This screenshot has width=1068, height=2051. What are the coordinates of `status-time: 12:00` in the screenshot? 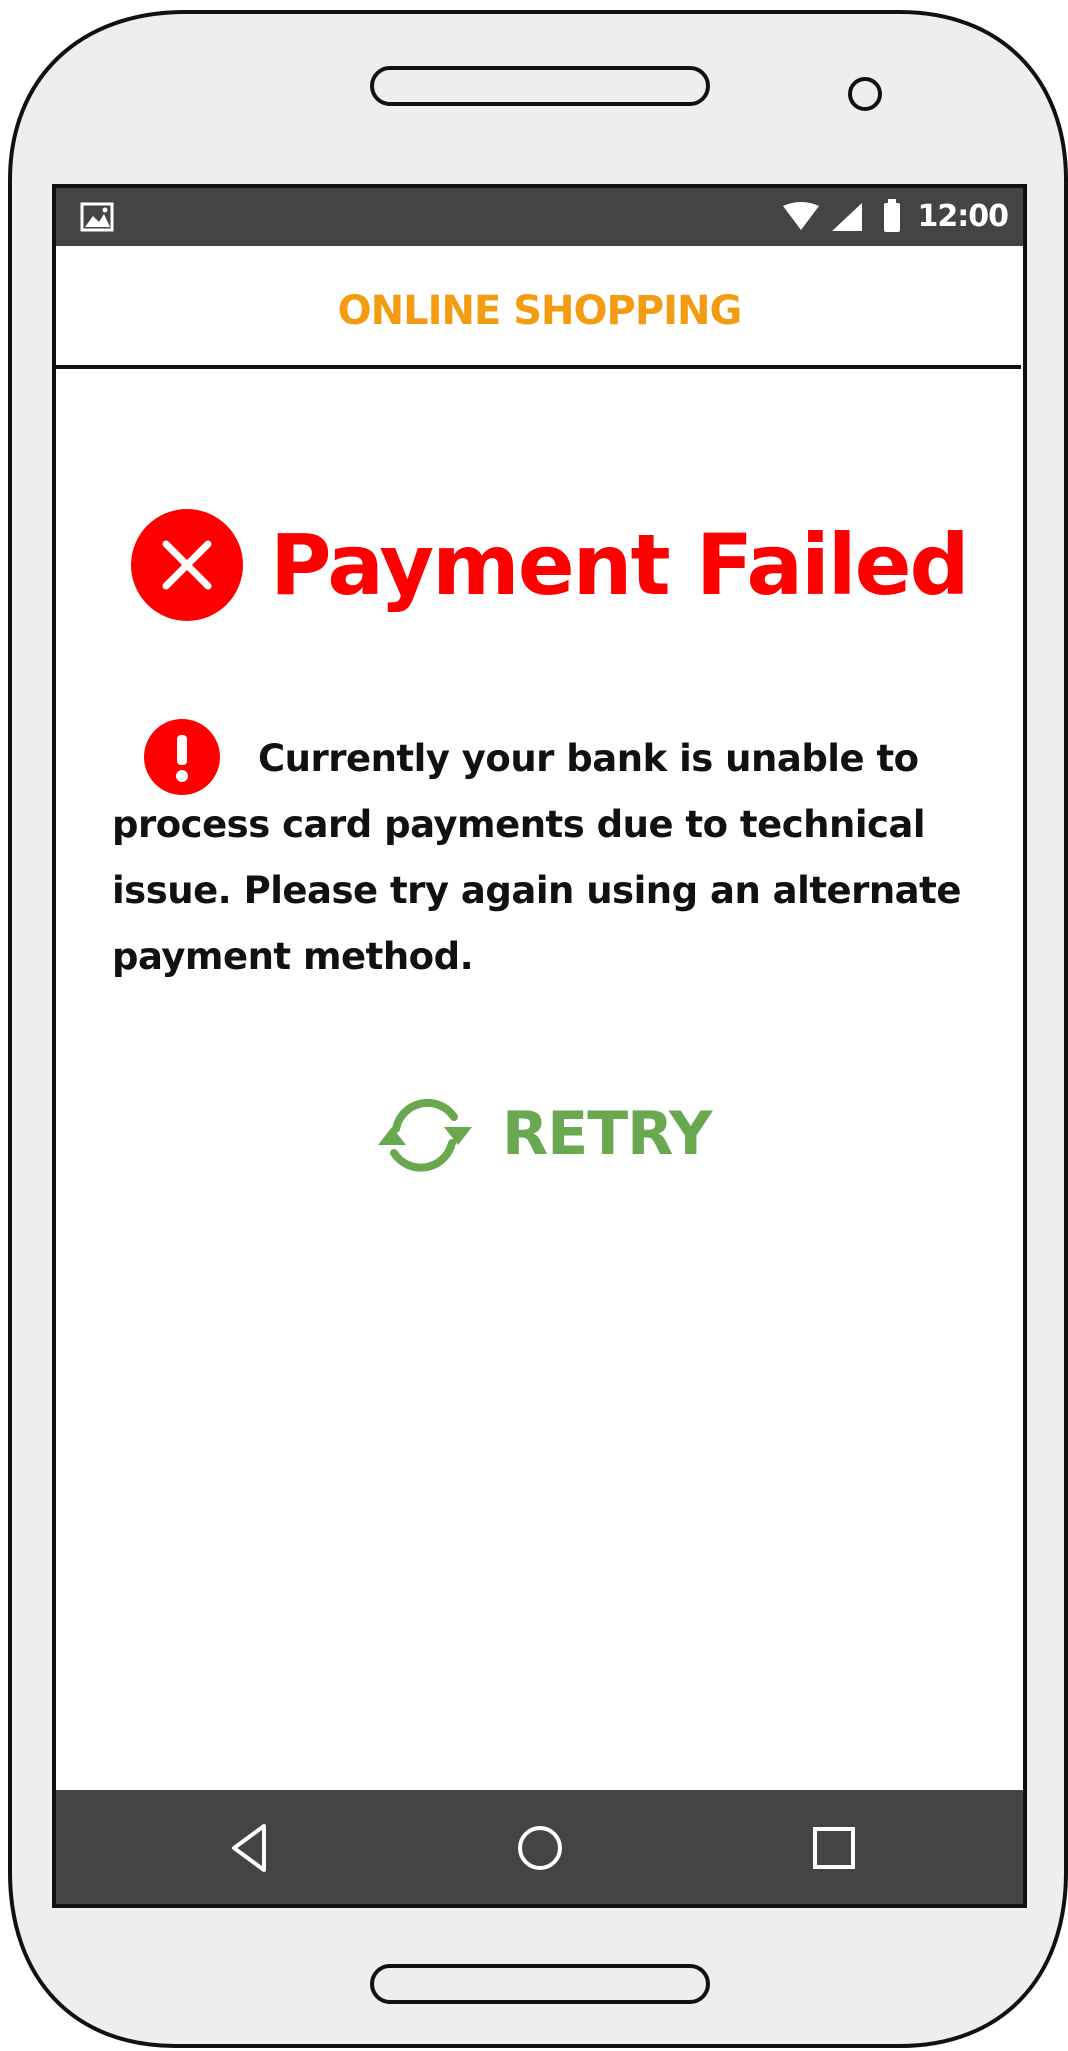 It's located at (963, 216).